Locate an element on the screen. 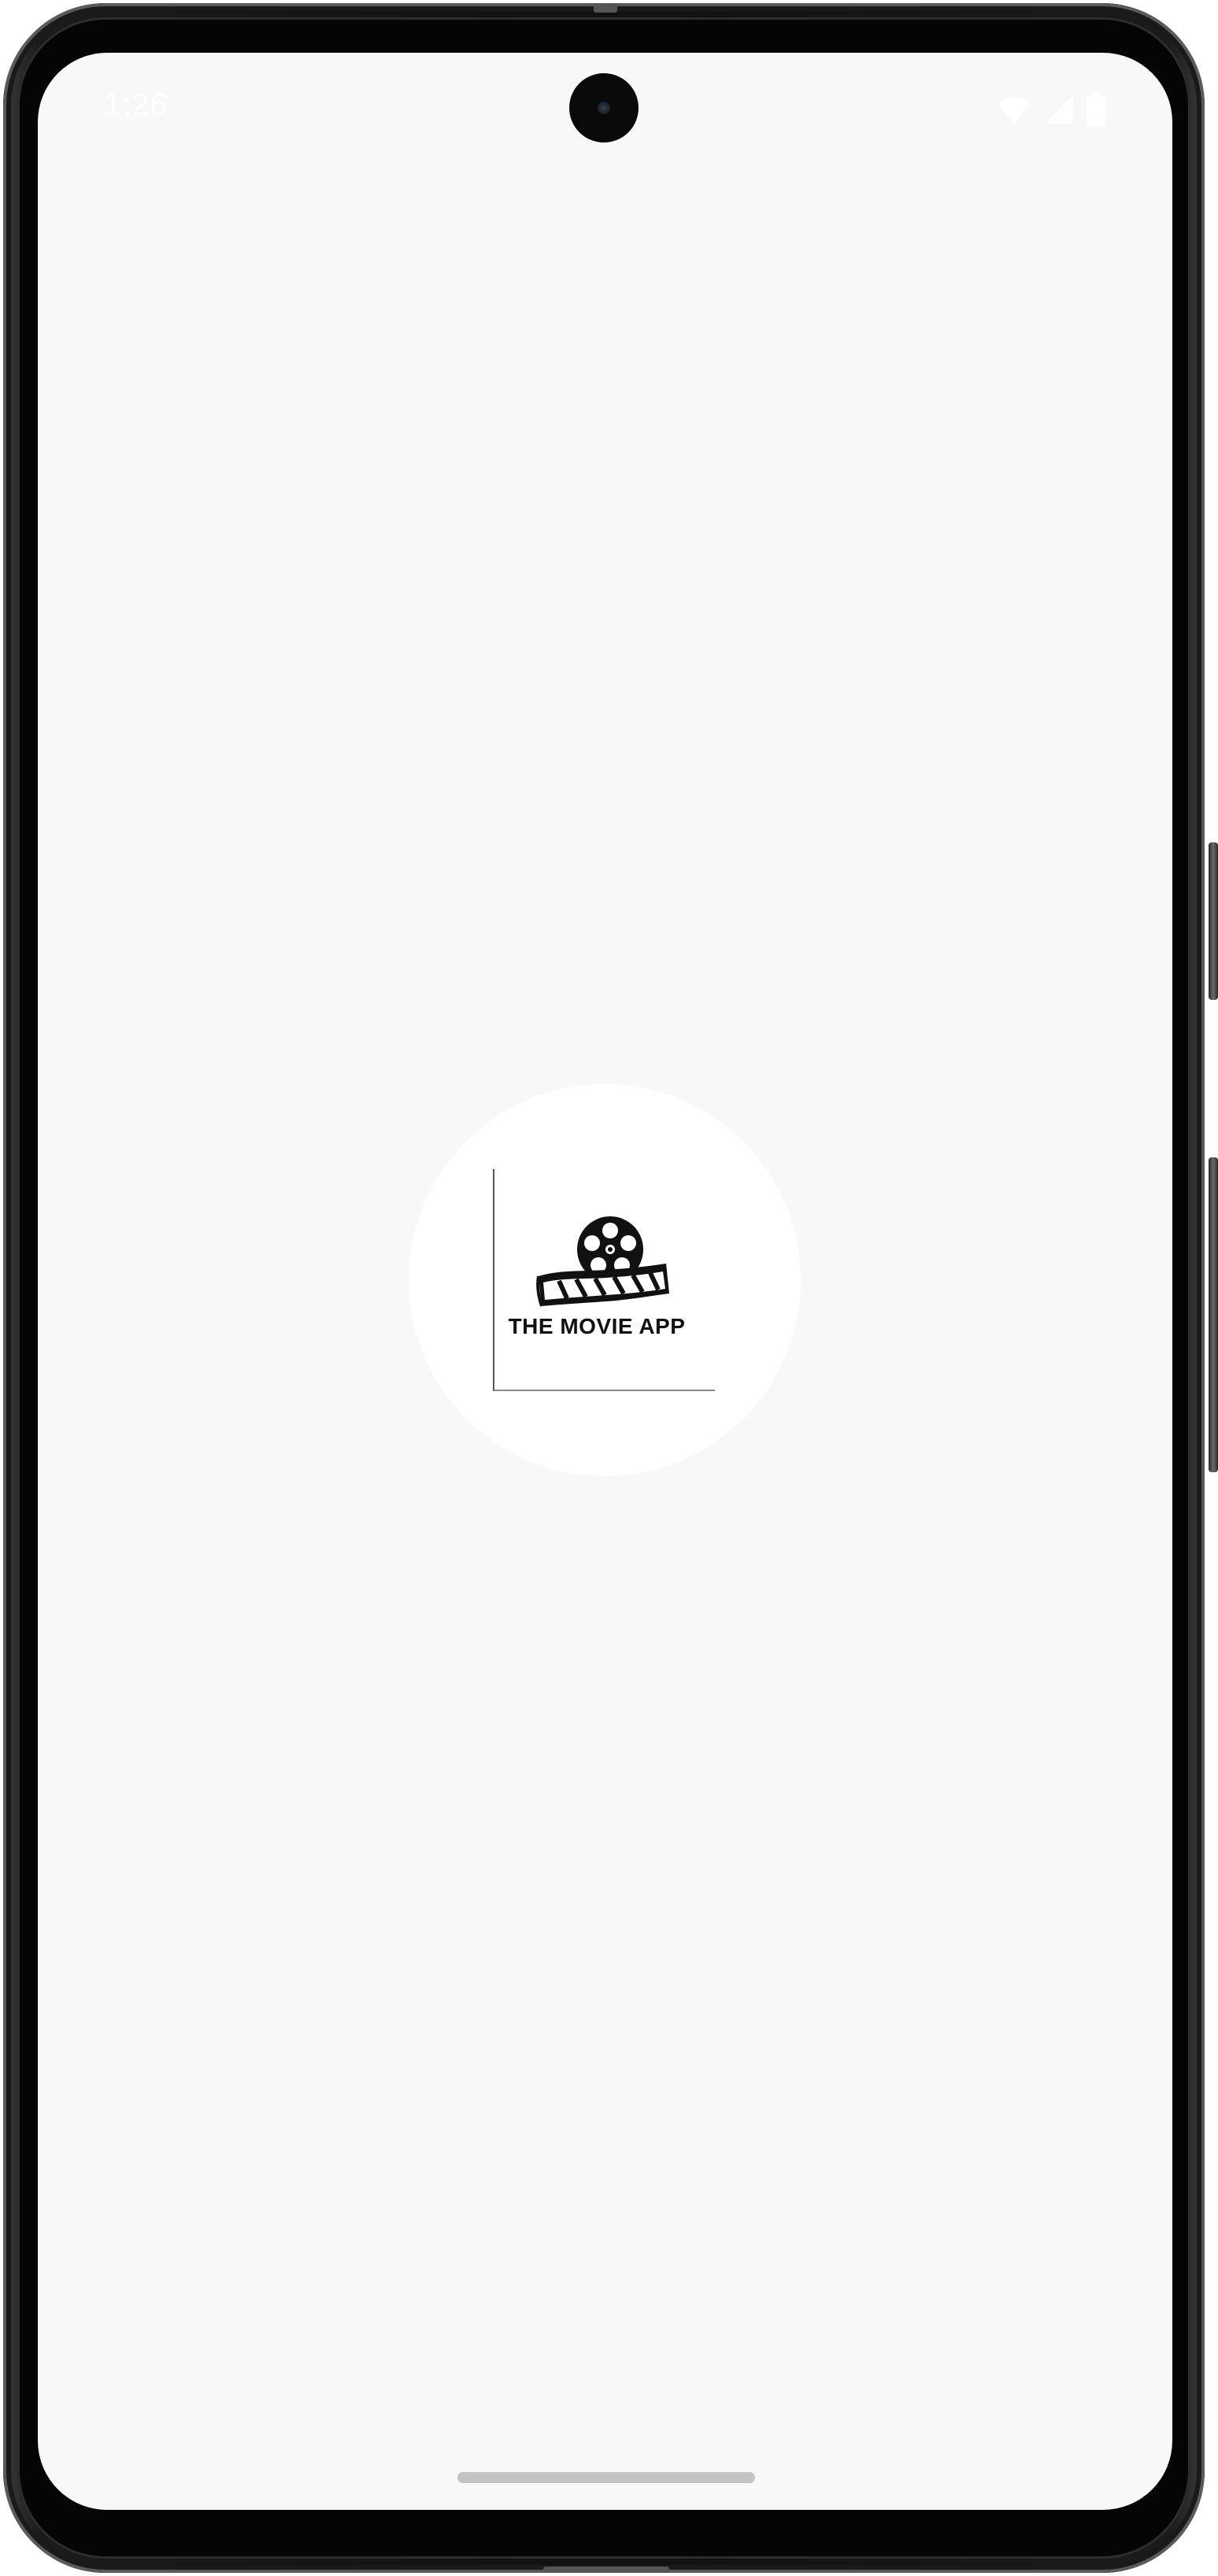 The image size is (1218, 2576). camera-lens is located at coordinates (604, 108).